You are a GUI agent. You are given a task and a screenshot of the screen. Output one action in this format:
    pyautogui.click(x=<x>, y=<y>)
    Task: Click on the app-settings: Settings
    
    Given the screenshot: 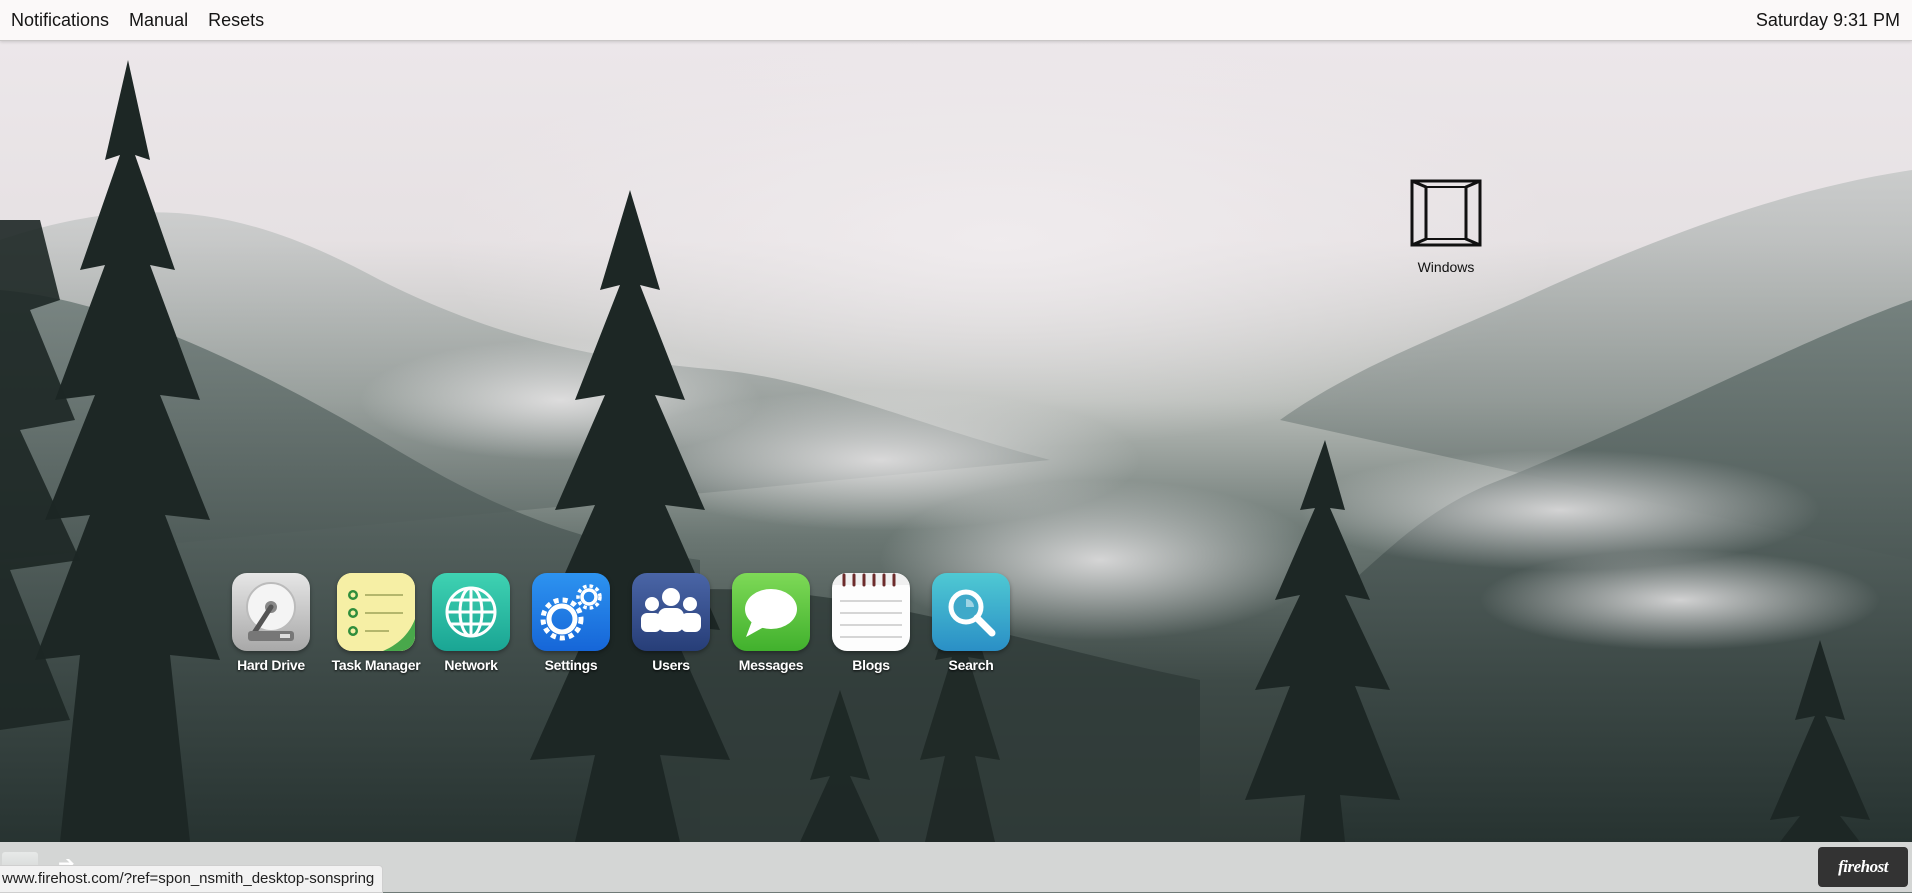 What is the action you would take?
    pyautogui.click(x=571, y=623)
    